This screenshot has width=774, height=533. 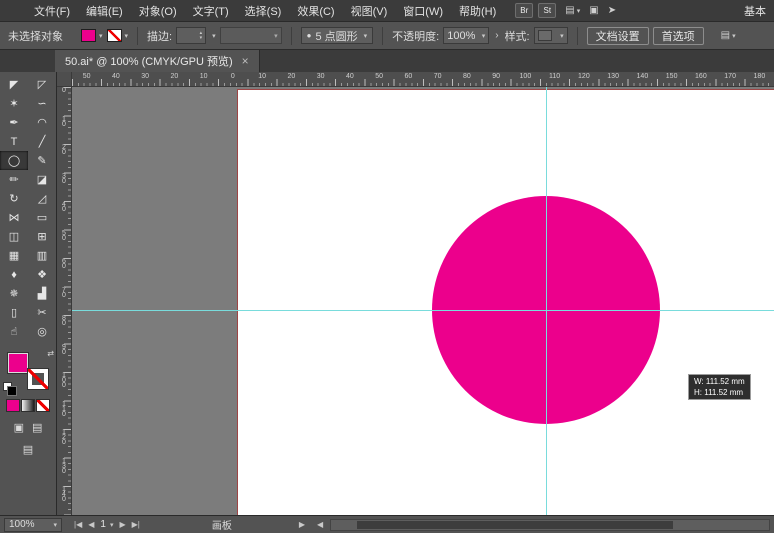 I want to click on screen-mode-button: ▤, so click(x=28, y=449).